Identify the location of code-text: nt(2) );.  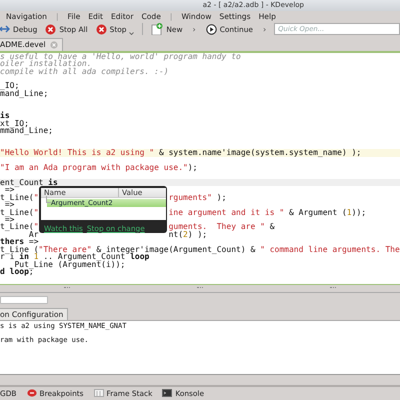
(188, 234).